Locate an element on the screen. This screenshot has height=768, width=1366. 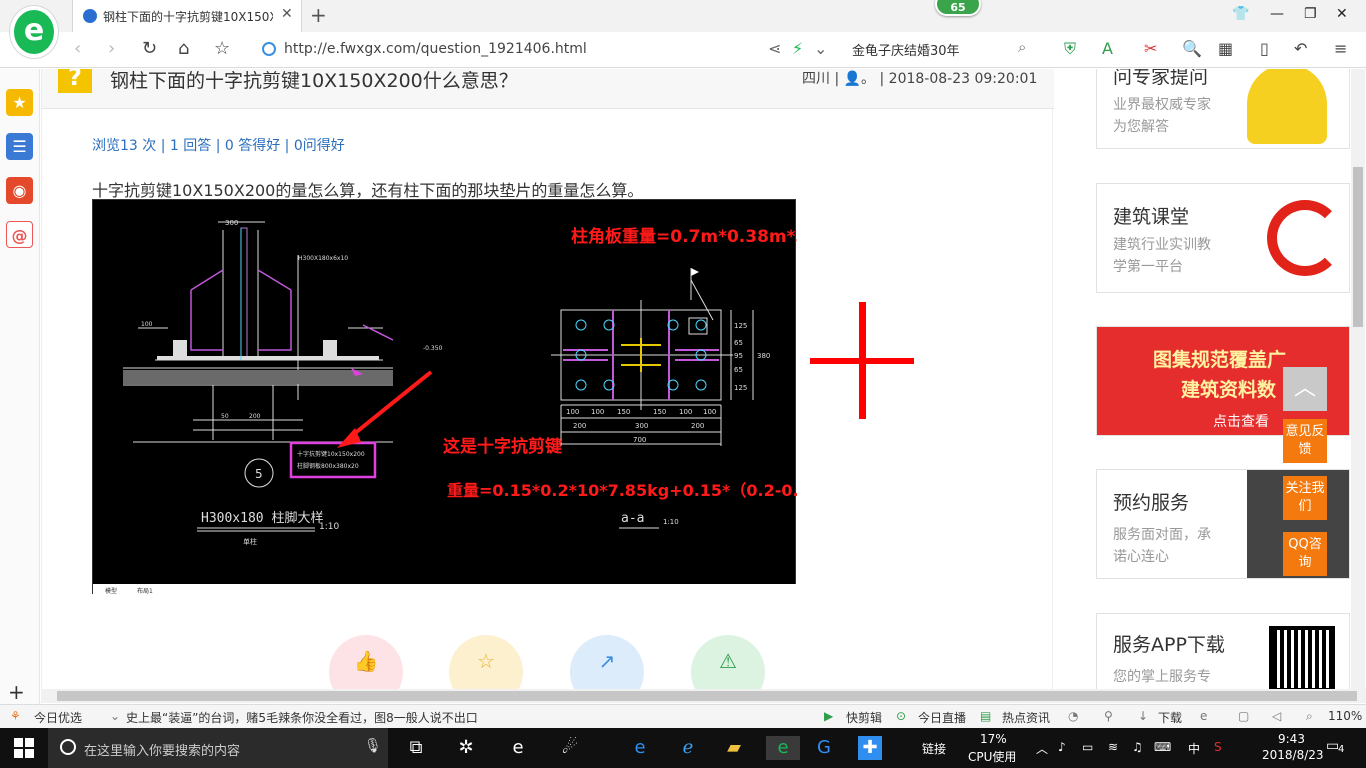
ie-icon: ℯ is located at coordinates (688, 748).